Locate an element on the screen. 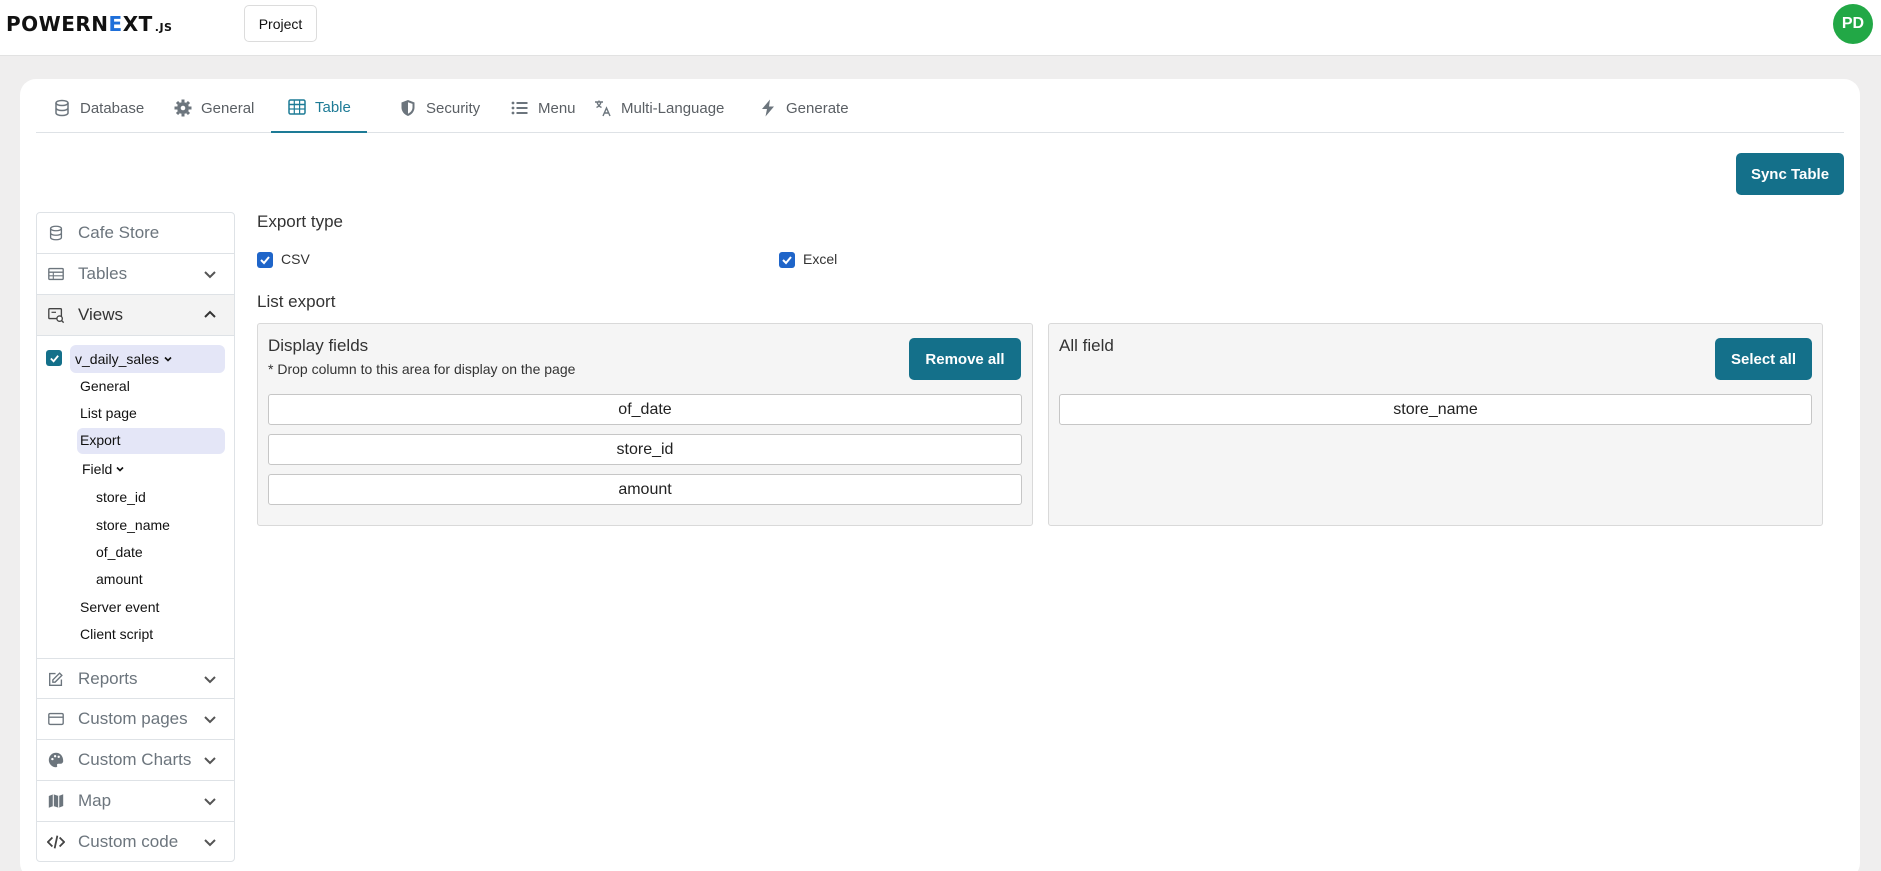  sidebar-item-label: Map is located at coordinates (95, 800).